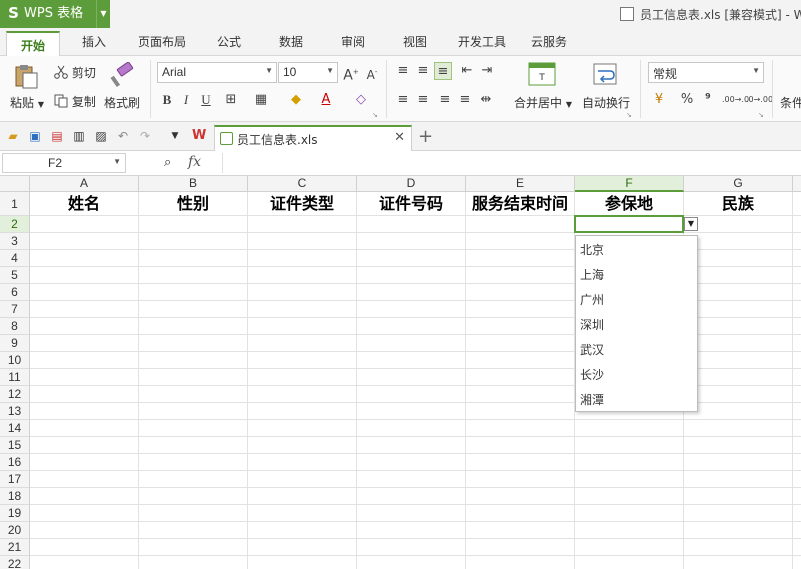 The width and height of the screenshot is (801, 569). I want to click on fill-color-icon: ◆, so click(296, 100).